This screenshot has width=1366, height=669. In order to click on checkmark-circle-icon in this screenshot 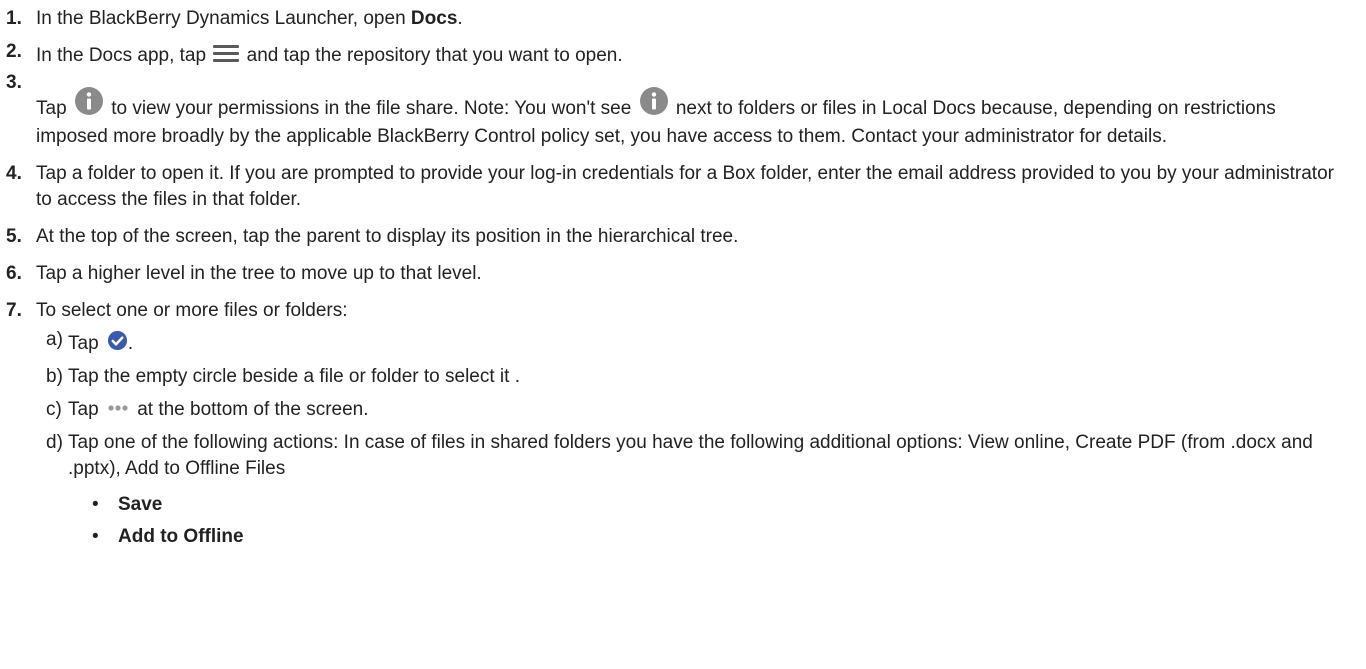, I will do `click(117, 341)`.